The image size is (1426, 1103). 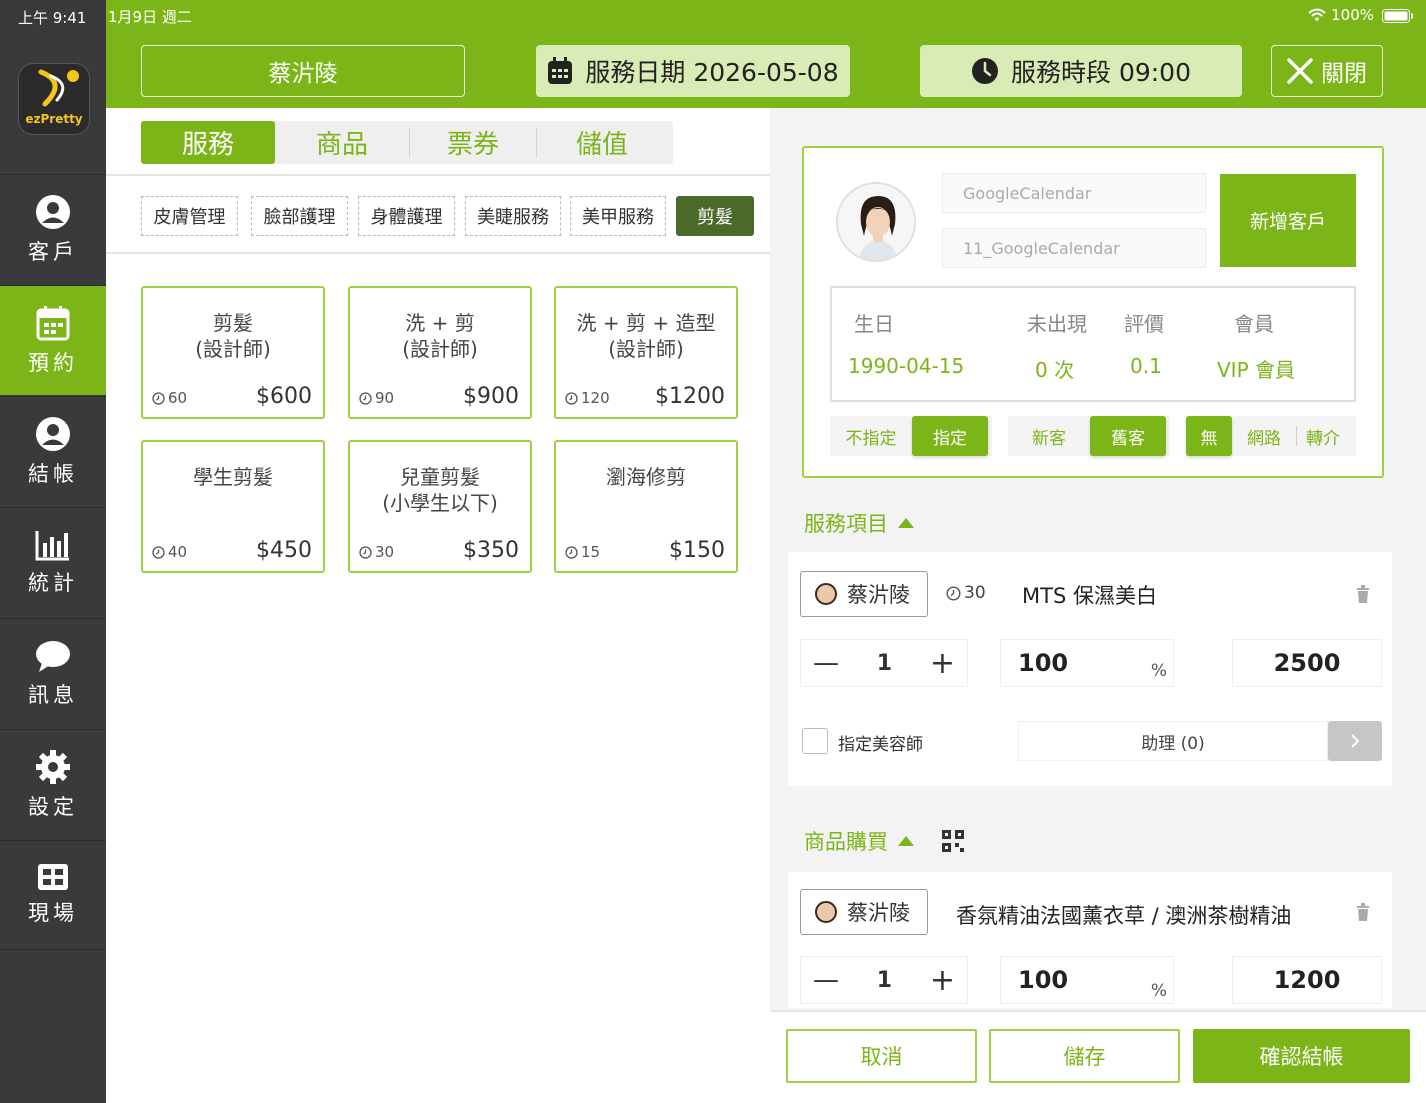 I want to click on nav-label: 設定, so click(x=53, y=806).